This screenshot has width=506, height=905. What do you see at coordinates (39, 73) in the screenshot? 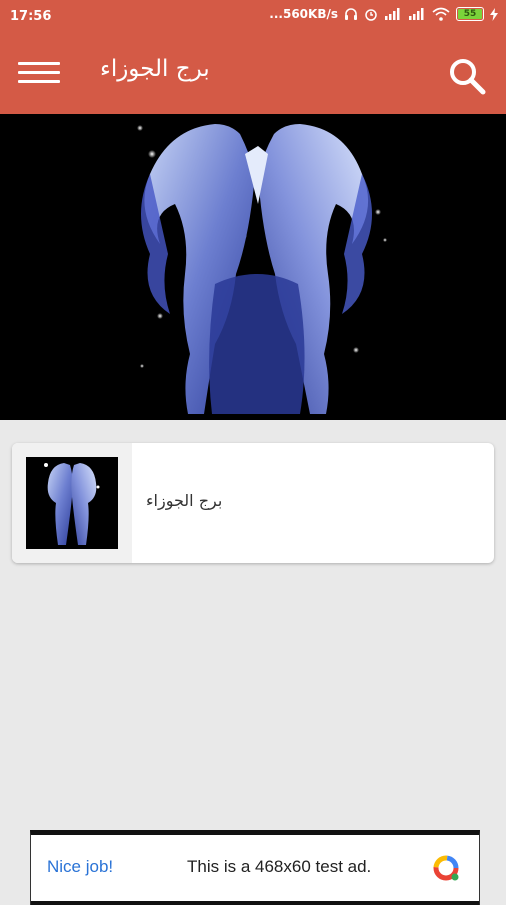
I see `menu-button` at bounding box center [39, 73].